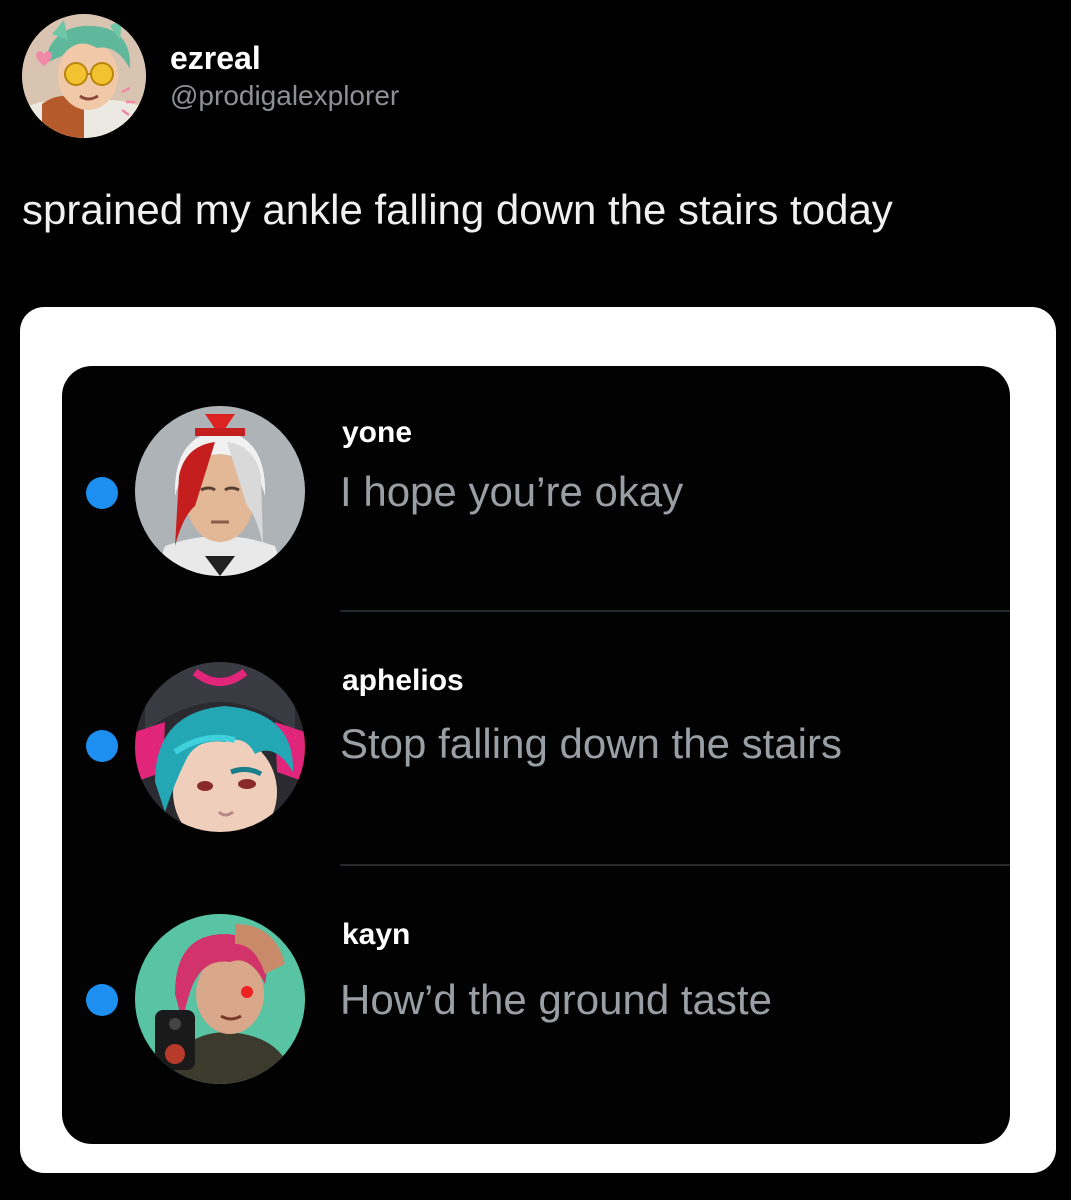 Image resolution: width=1071 pixels, height=1200 pixels. I want to click on sender-name: kayn, so click(376, 934).